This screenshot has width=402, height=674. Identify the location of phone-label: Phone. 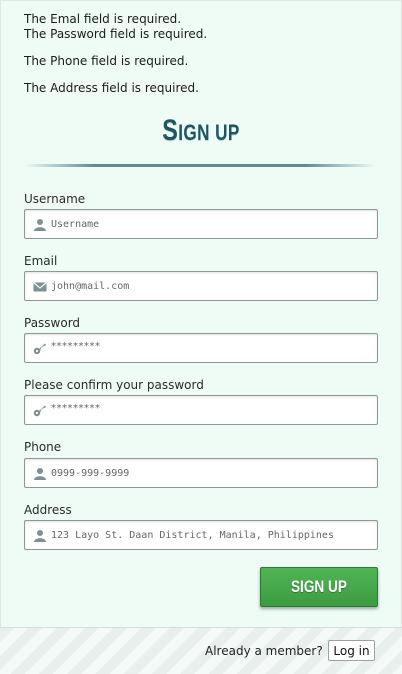
(43, 447).